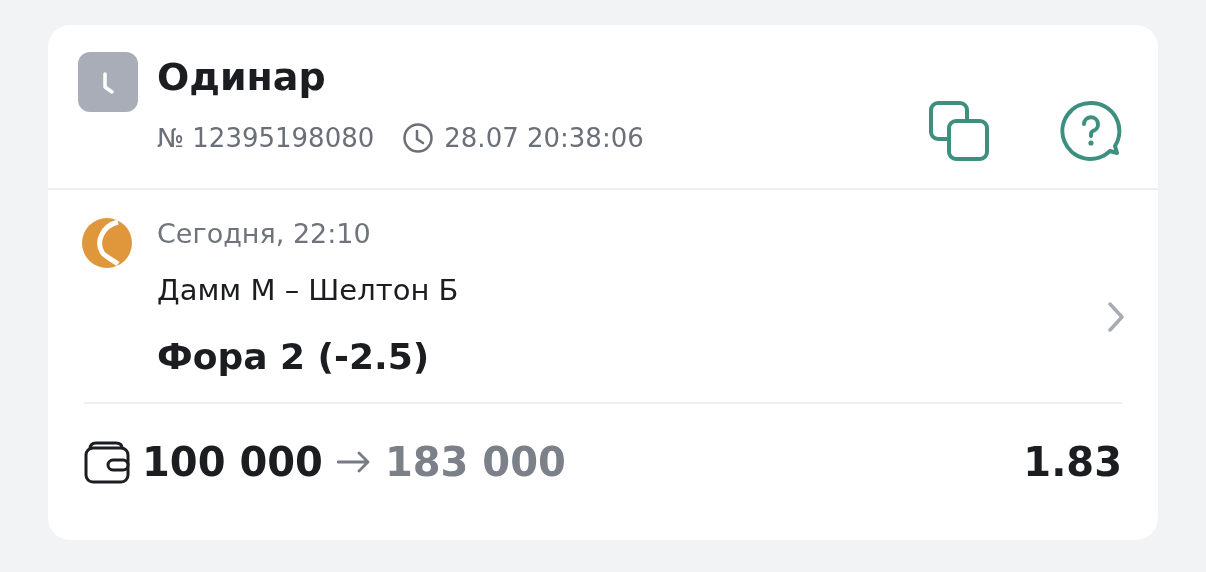 The width and height of the screenshot is (1206, 572). I want to click on bet-number: № 12395198080, so click(266, 138).